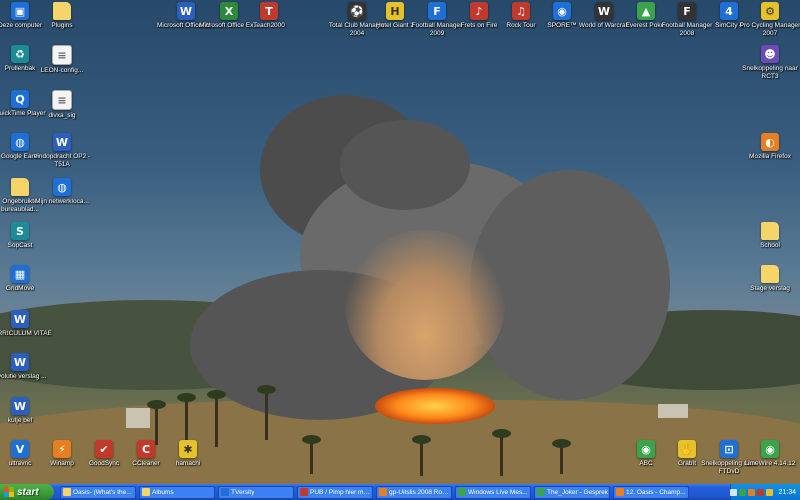 The image size is (800, 500). Describe the element at coordinates (177, 492) in the screenshot. I see `taskbar-button: Albums` at that location.